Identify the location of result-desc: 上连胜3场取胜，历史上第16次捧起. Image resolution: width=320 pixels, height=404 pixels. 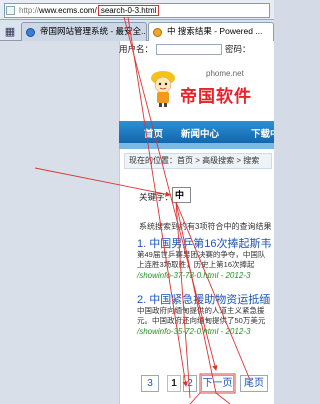
(196, 264).